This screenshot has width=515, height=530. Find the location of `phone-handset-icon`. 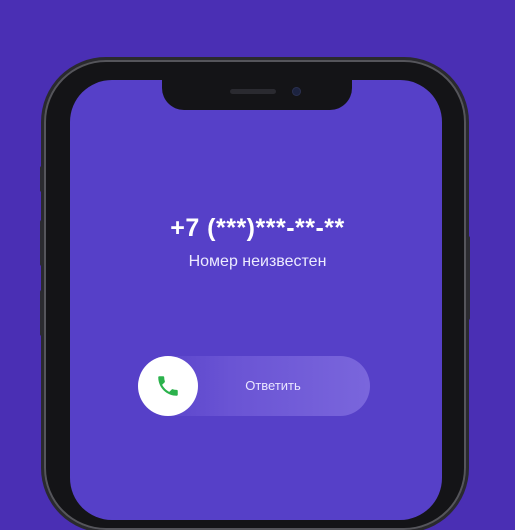

phone-handset-icon is located at coordinates (168, 386).